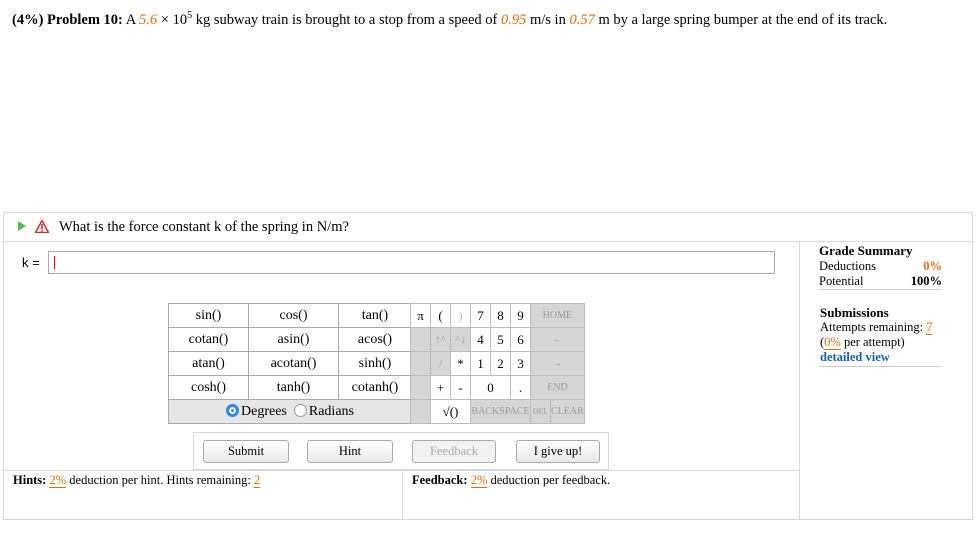 The width and height of the screenshot is (976, 549). Describe the element at coordinates (293, 315) in the screenshot. I see `cos-button: cos()` at that location.